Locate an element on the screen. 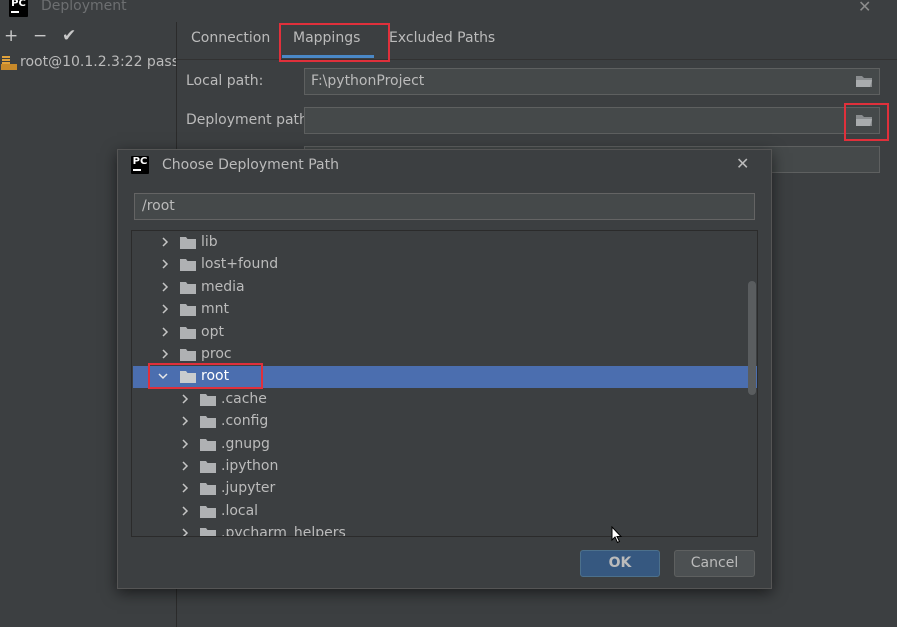 The width and height of the screenshot is (897, 627). dialog-title: Choose Deployment Path is located at coordinates (250, 165).